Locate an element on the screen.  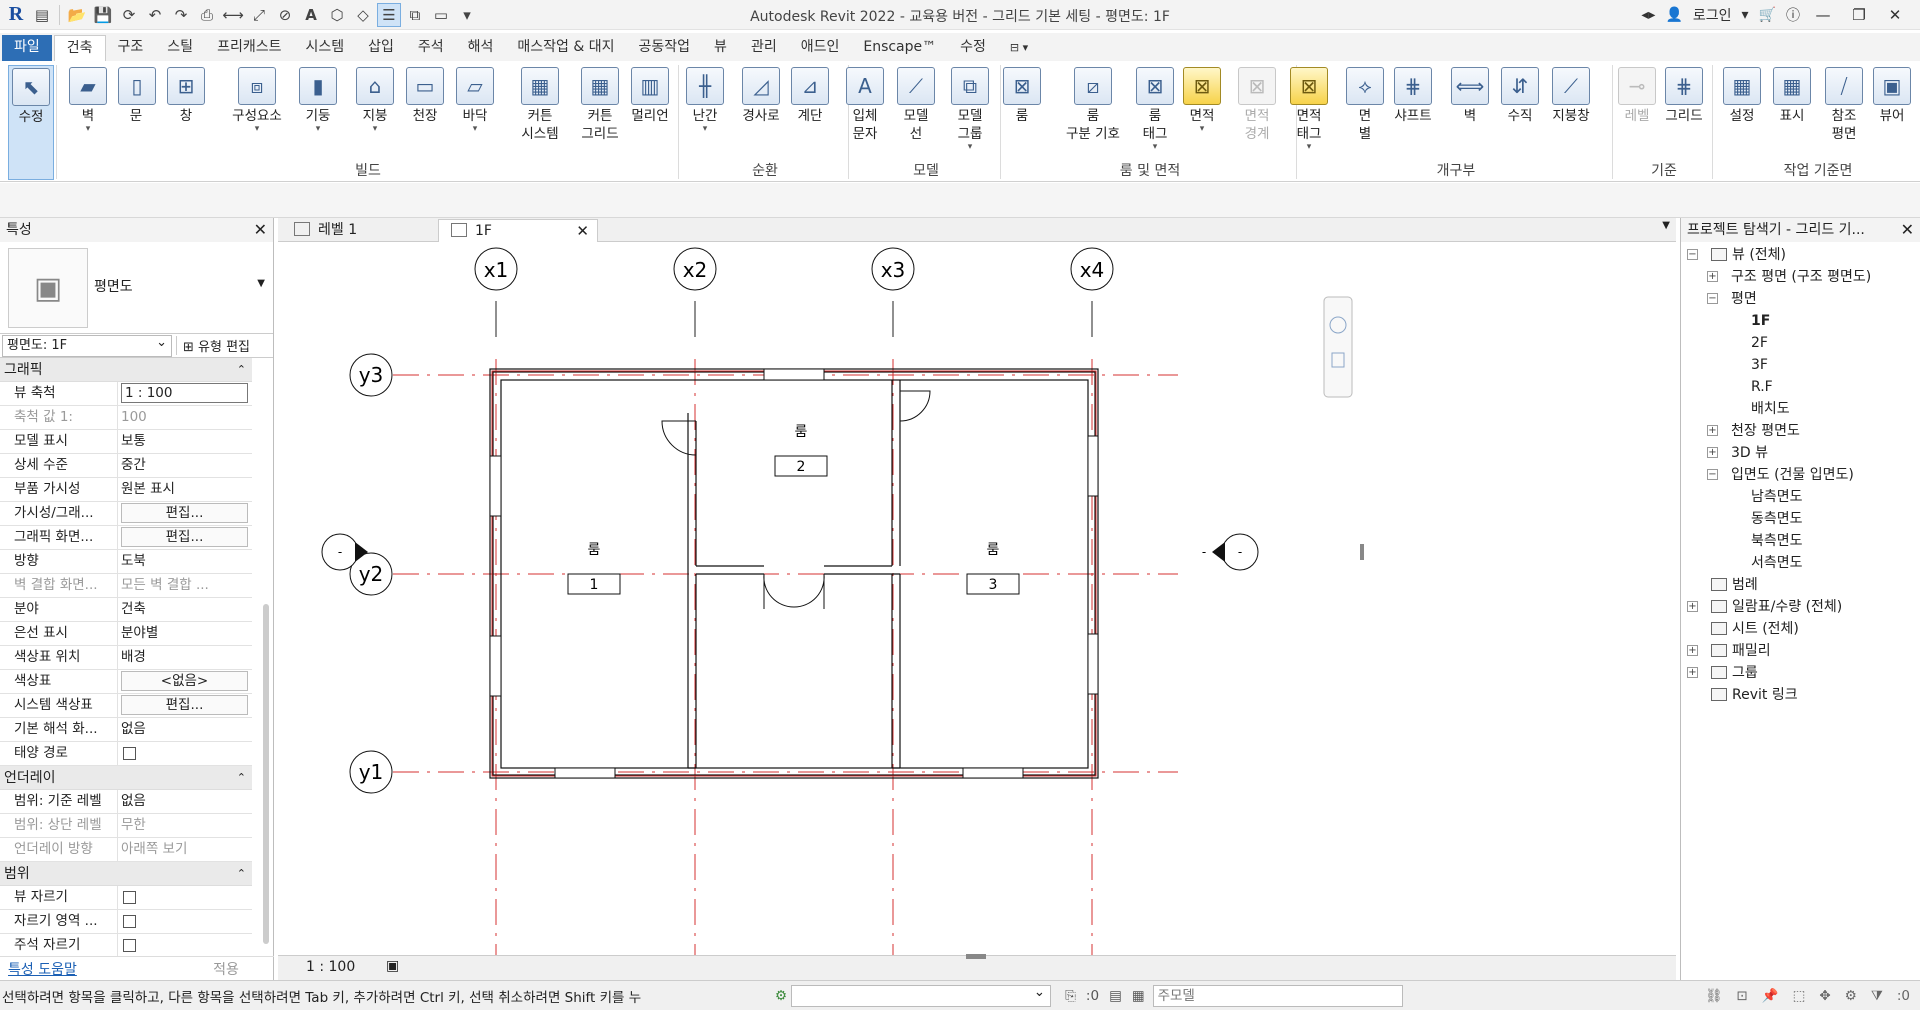
ribbon-panel-label: 모델 is located at coordinates (926, 170).